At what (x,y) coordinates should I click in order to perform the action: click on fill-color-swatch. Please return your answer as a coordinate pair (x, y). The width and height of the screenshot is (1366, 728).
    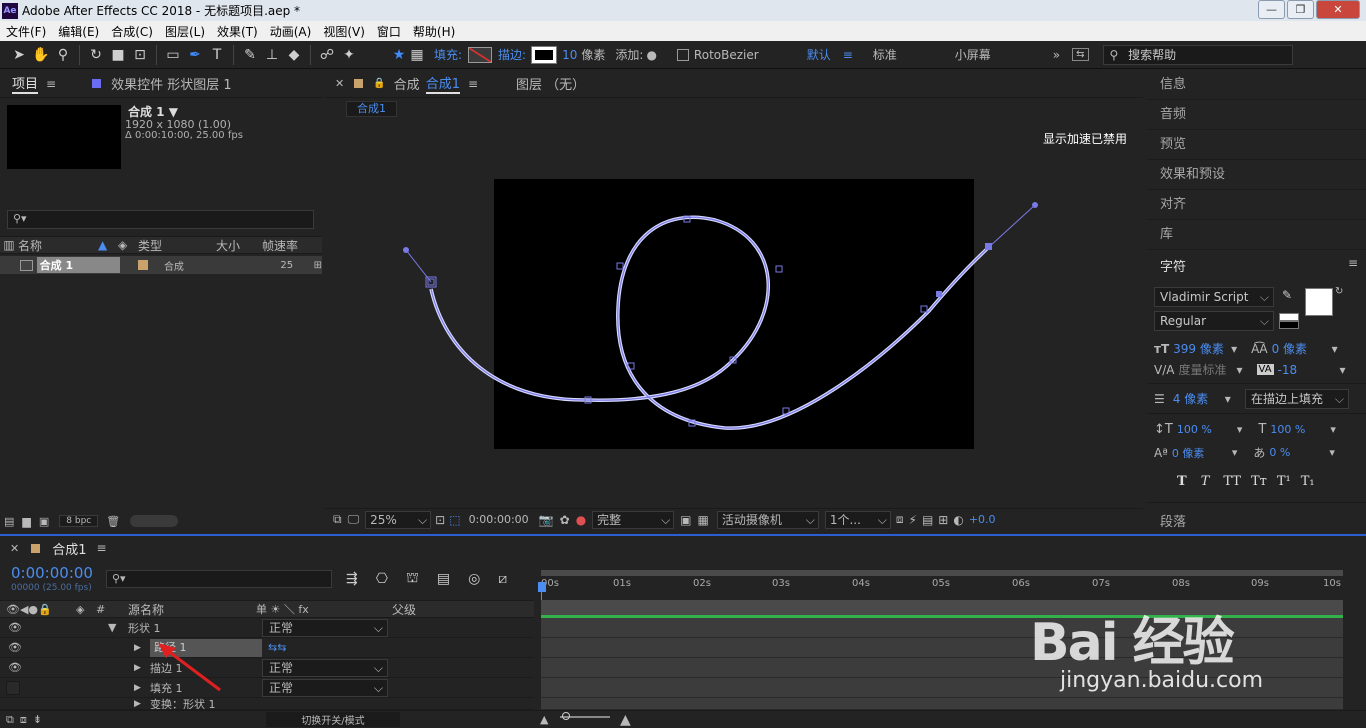
    Looking at the image, I should click on (1319, 302).